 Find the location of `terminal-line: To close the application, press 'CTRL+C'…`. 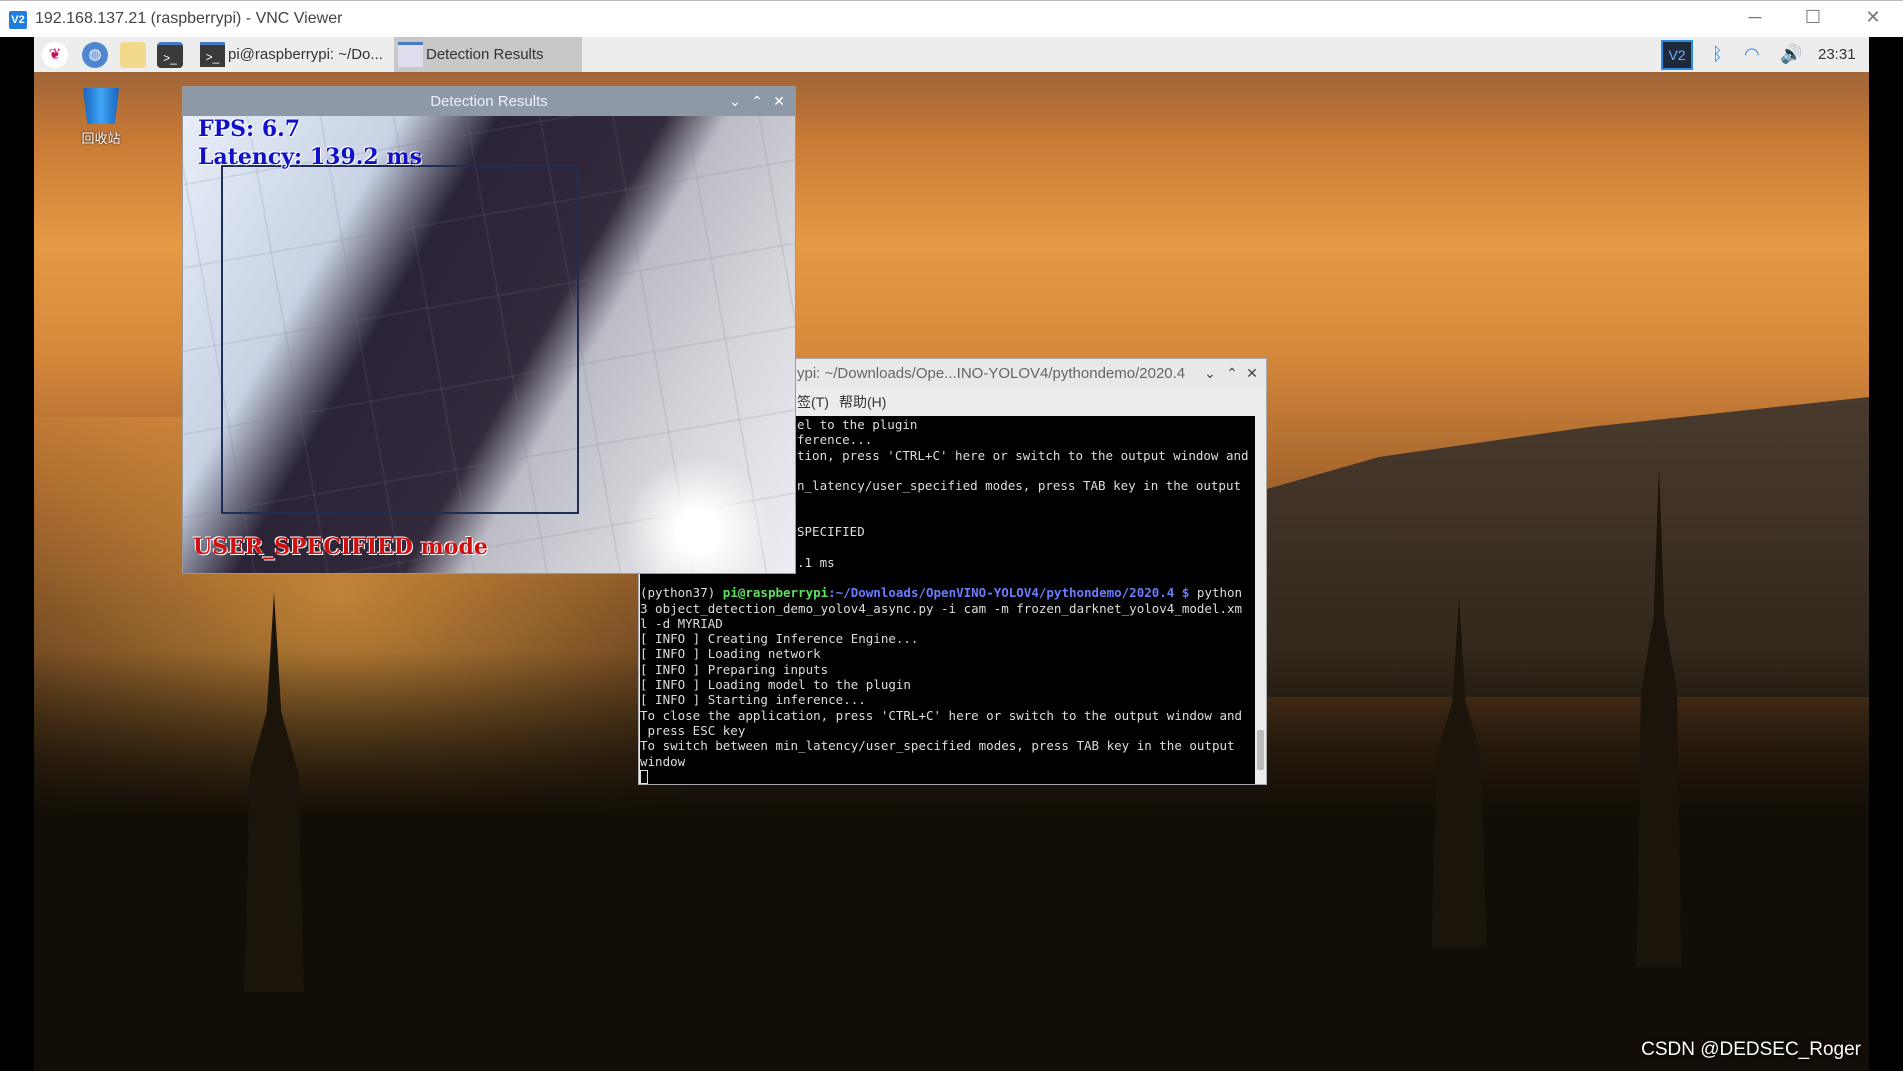

terminal-line: To close the application, press 'CTRL+C'… is located at coordinates (941, 715).